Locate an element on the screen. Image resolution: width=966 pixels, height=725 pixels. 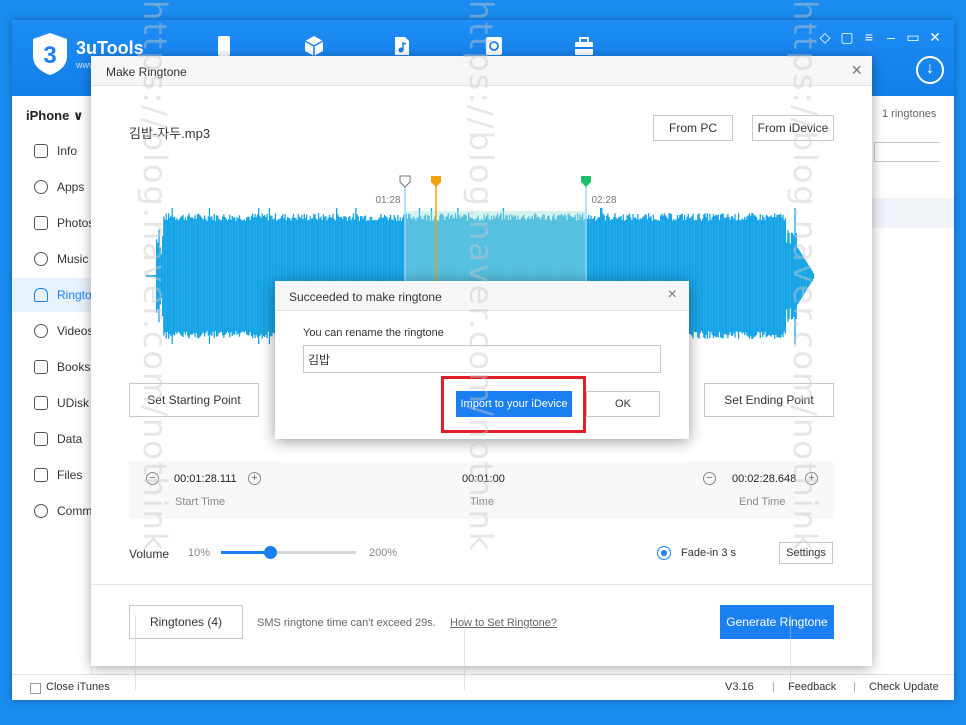
from-pc-button: From PC is located at coordinates (693, 128).